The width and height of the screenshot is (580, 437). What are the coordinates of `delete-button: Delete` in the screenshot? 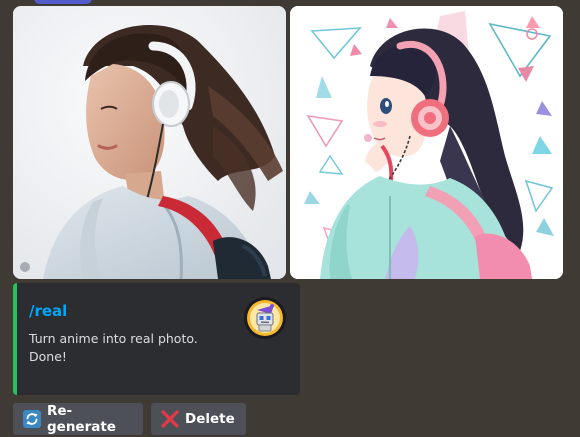 It's located at (198, 419).